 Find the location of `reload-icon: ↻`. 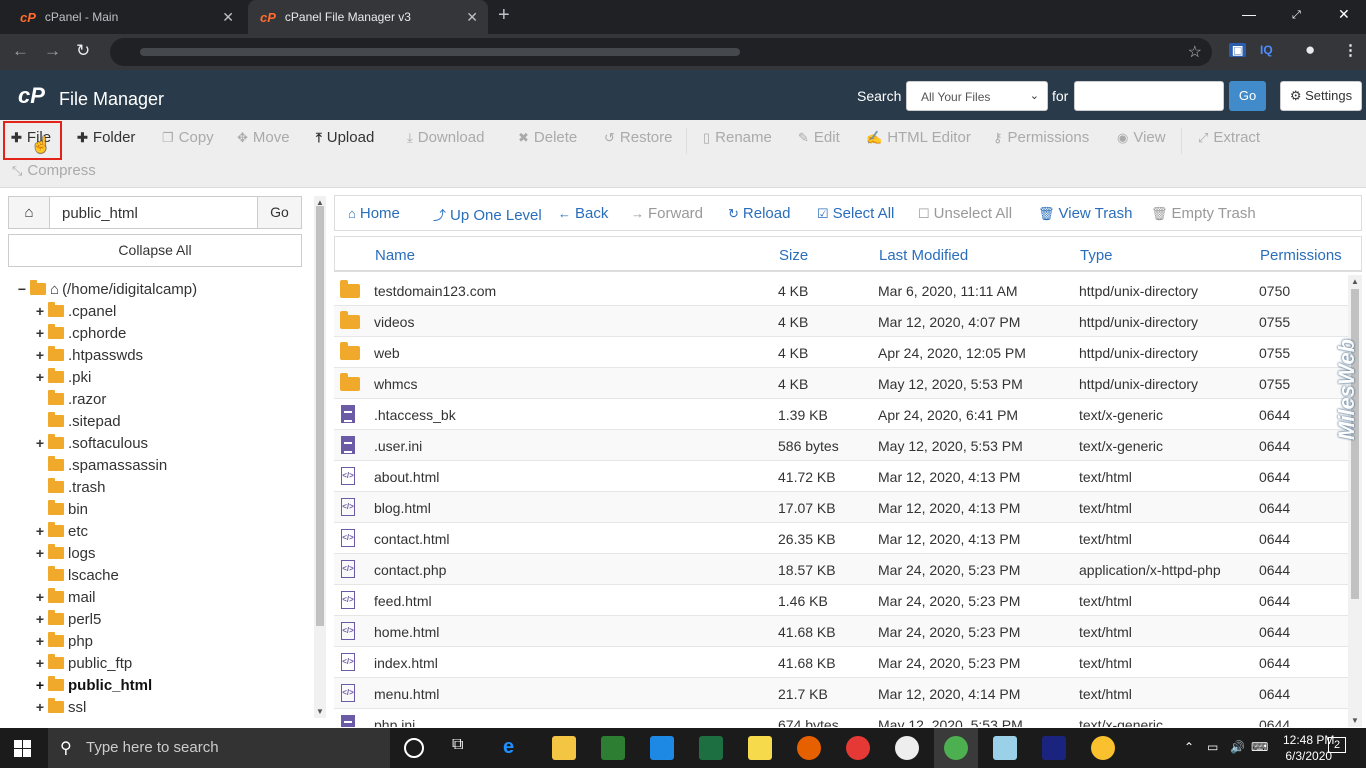

reload-icon: ↻ is located at coordinates (83, 51).